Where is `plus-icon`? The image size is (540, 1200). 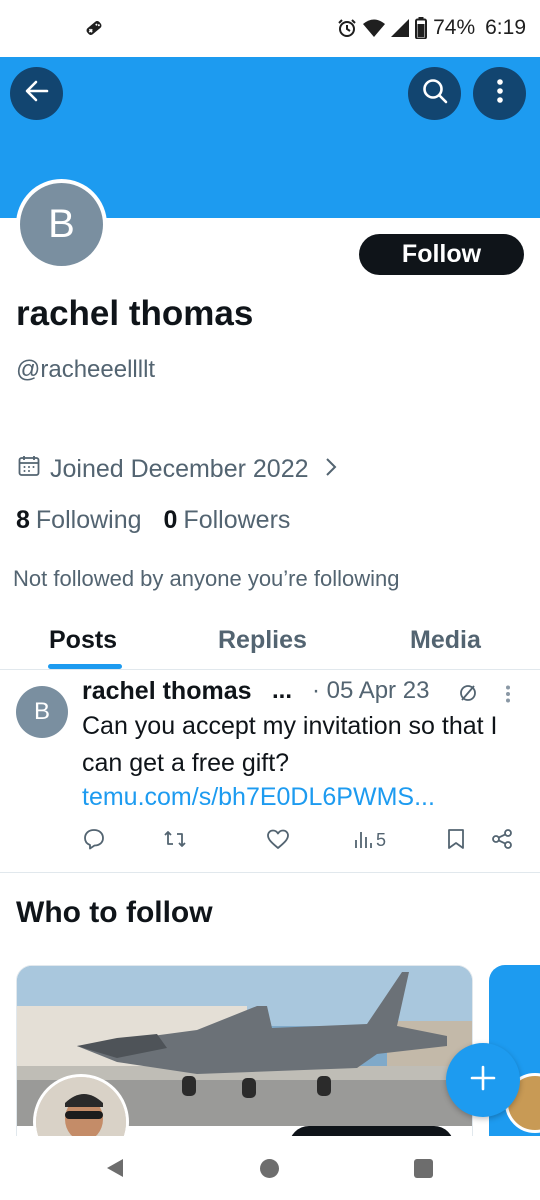 plus-icon is located at coordinates (483, 1080).